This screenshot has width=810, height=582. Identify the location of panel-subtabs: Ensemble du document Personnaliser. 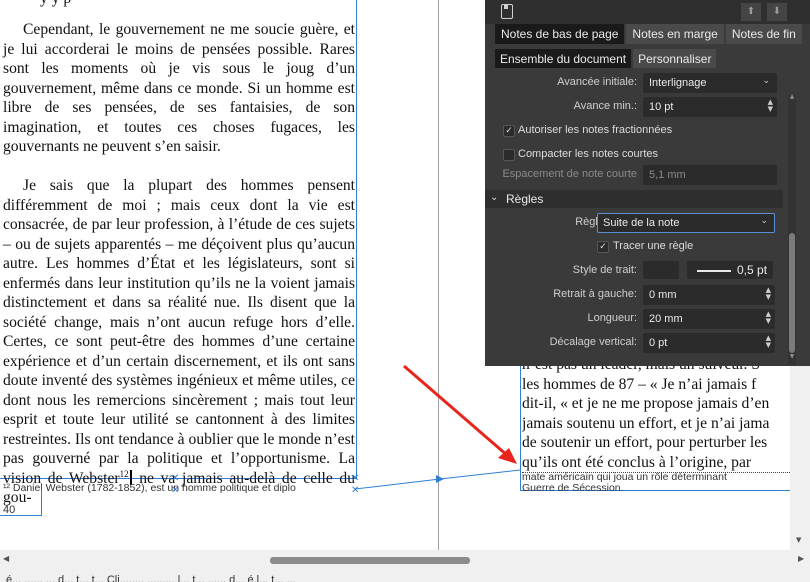
(606, 58).